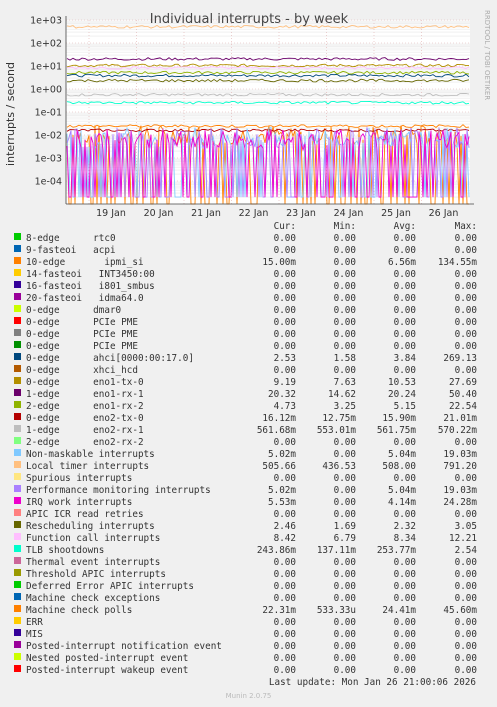 This screenshot has height=707, width=497. What do you see at coordinates (372, 682) in the screenshot?
I see `last-update: Last update: Mon Jan 26 21:00:06 2026` at bounding box center [372, 682].